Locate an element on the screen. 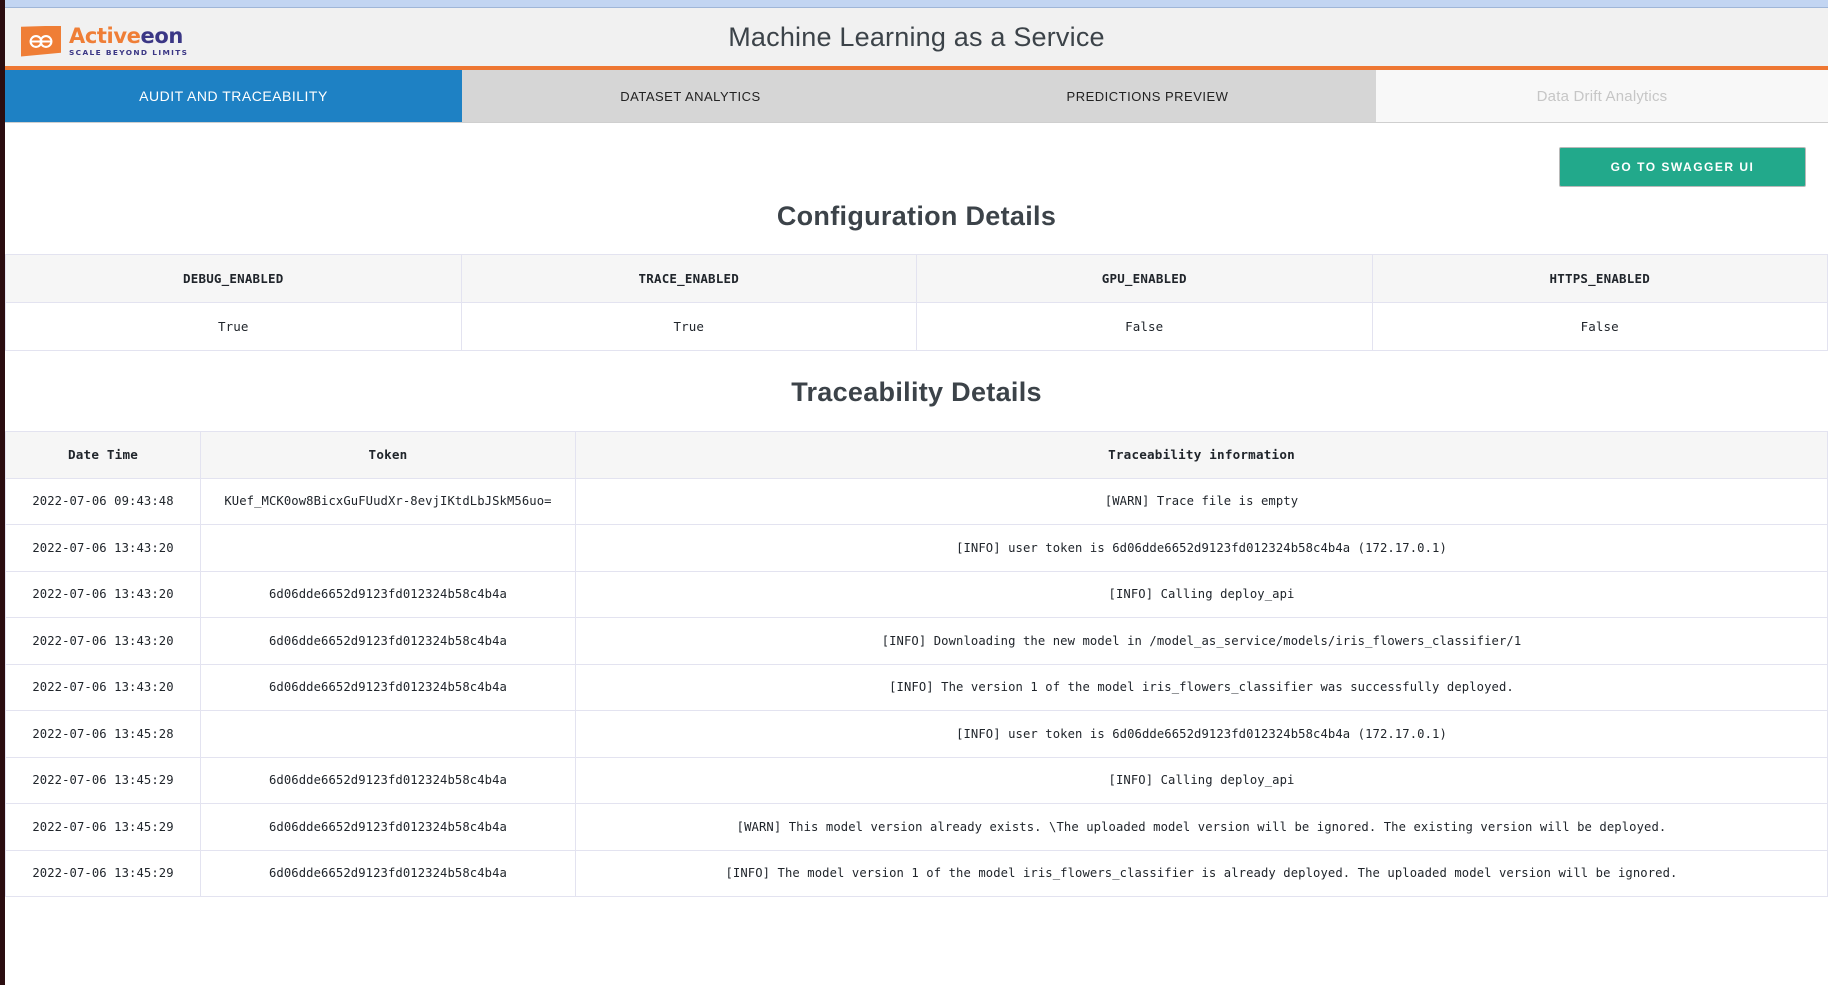  logo-text-block: Activeeon SCALE BEYOND LIMITS is located at coordinates (129, 40).